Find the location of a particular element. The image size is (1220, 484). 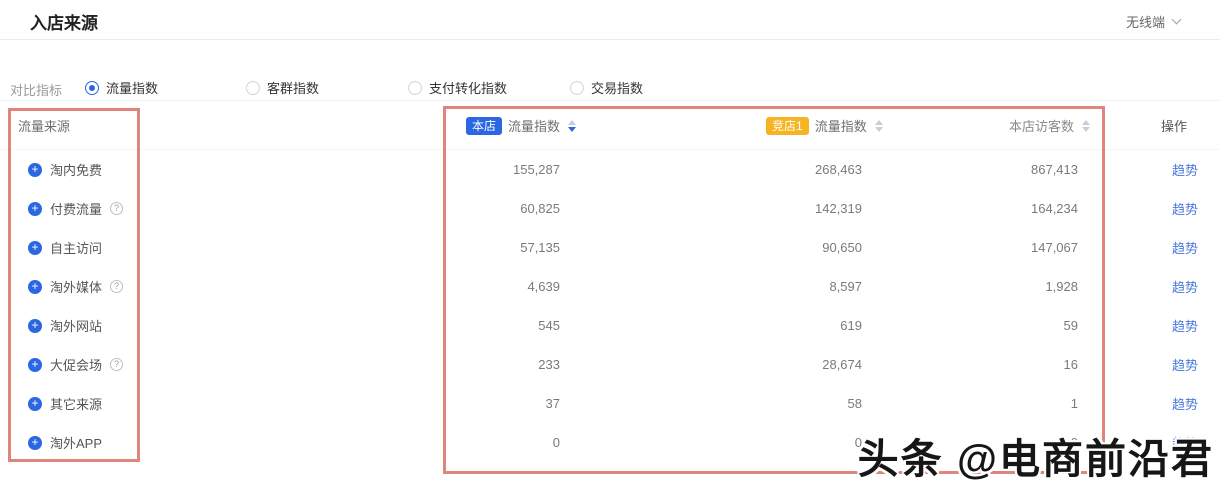

own-index-value: 37 is located at coordinates (552, 403).